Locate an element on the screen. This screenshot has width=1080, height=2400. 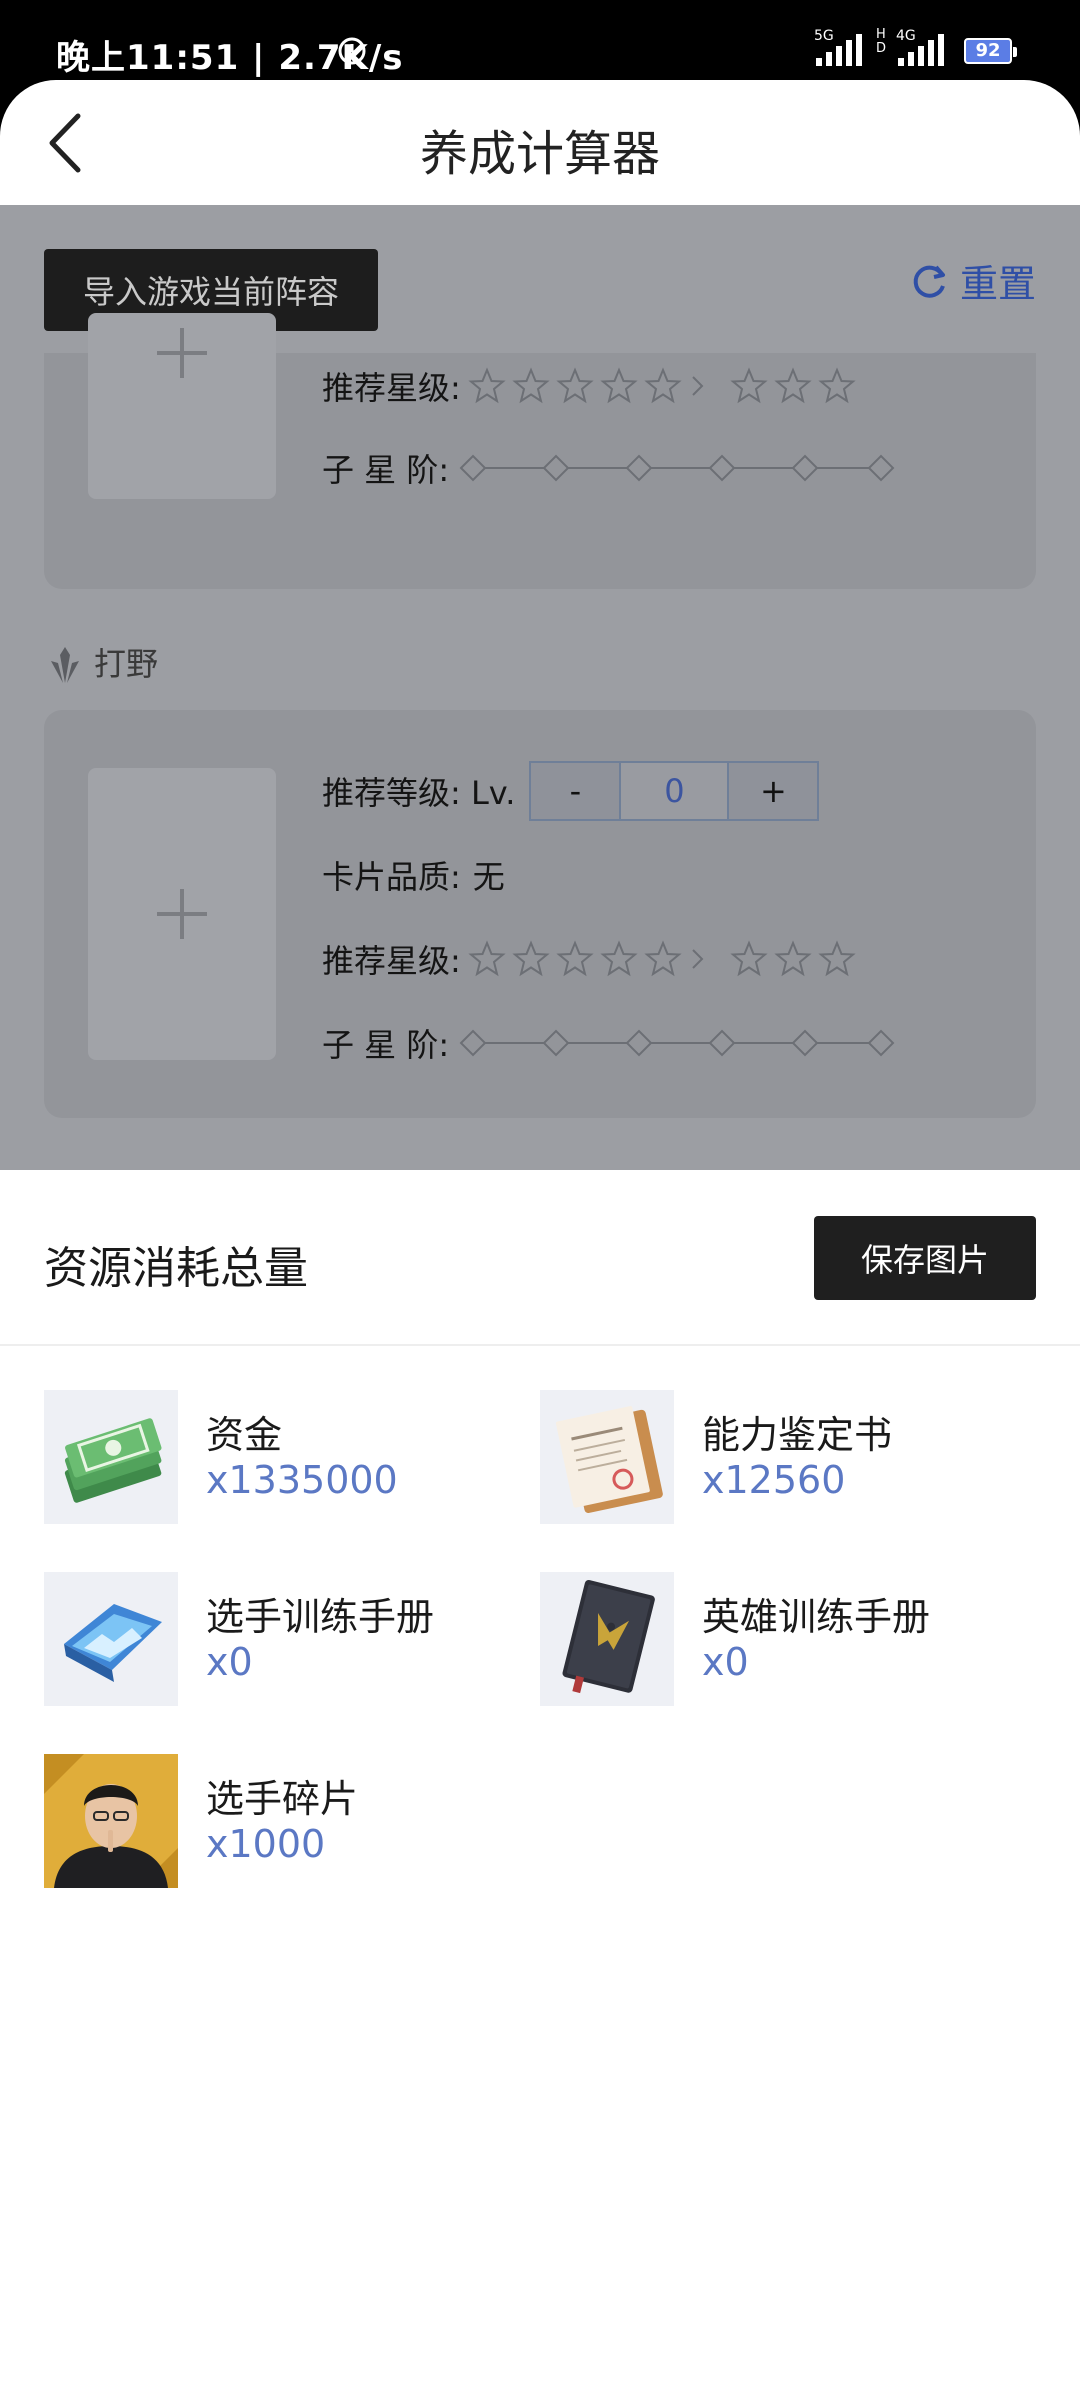
certificate-icon is located at coordinates (607, 1457).